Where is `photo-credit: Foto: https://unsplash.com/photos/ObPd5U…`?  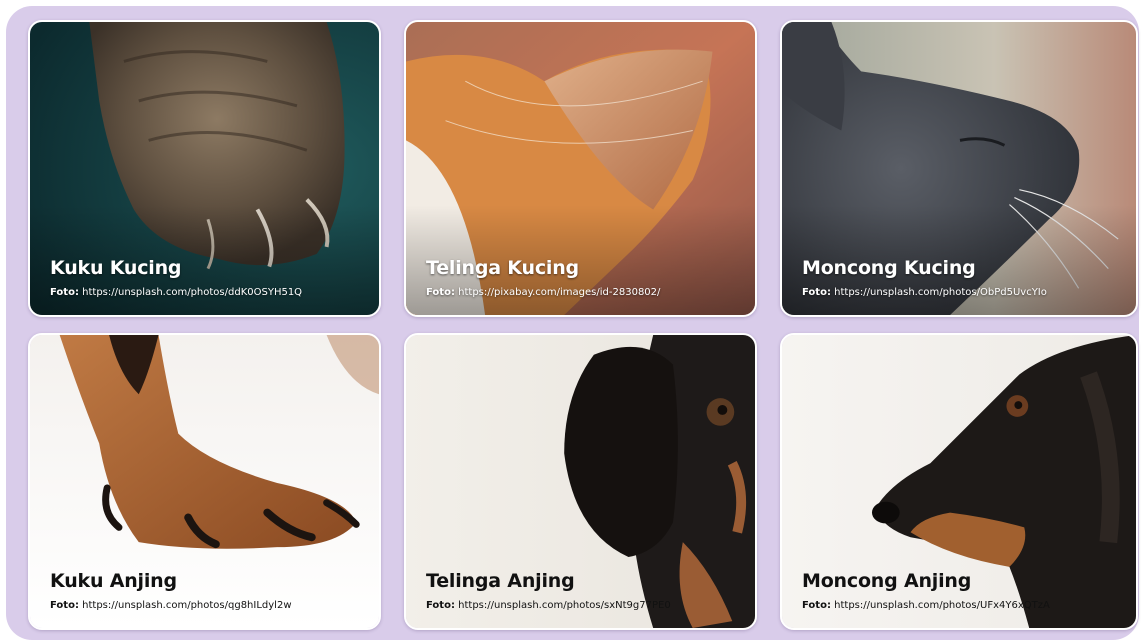 photo-credit: Foto: https://unsplash.com/photos/ObPd5U… is located at coordinates (964, 292).